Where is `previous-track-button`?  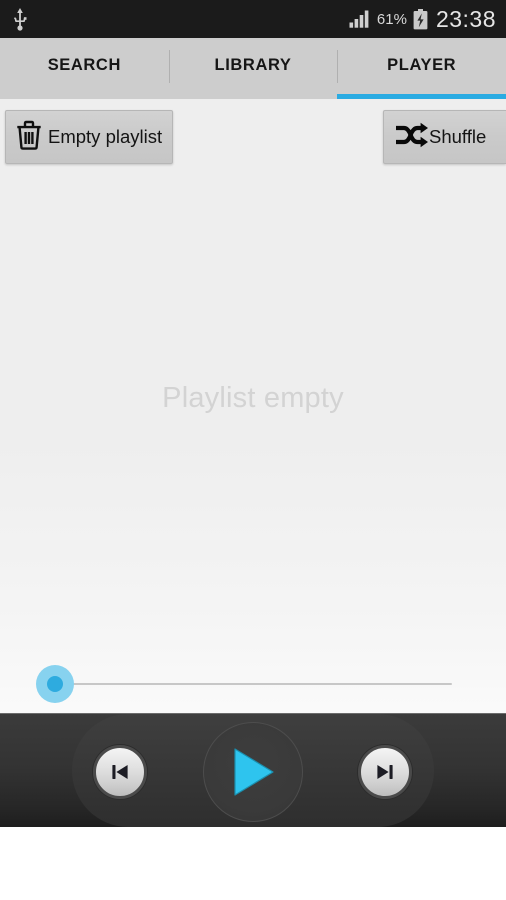
previous-track-button is located at coordinates (120, 772).